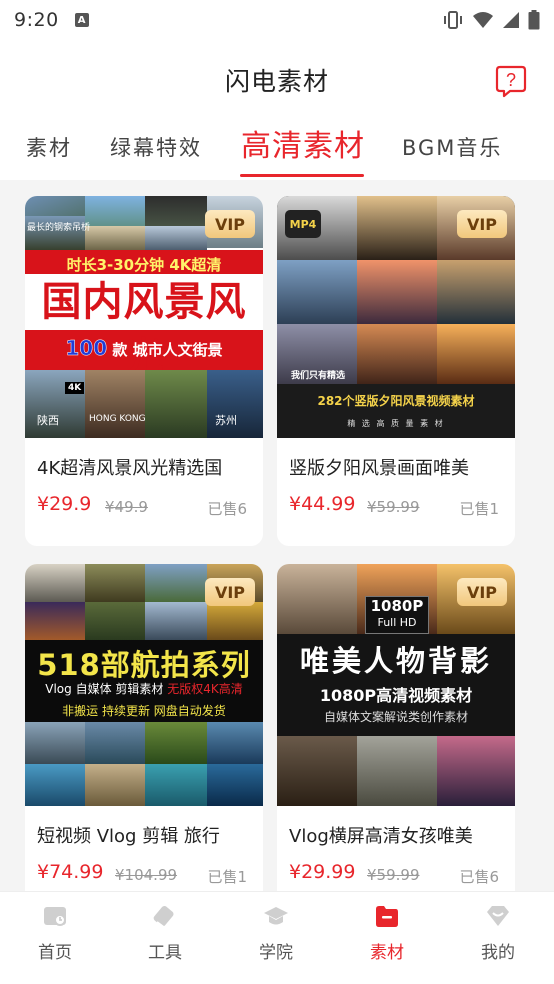 The height and width of the screenshot is (984, 554). Describe the element at coordinates (277, 20) in the screenshot. I see `status-bar: 9:20 A` at that location.